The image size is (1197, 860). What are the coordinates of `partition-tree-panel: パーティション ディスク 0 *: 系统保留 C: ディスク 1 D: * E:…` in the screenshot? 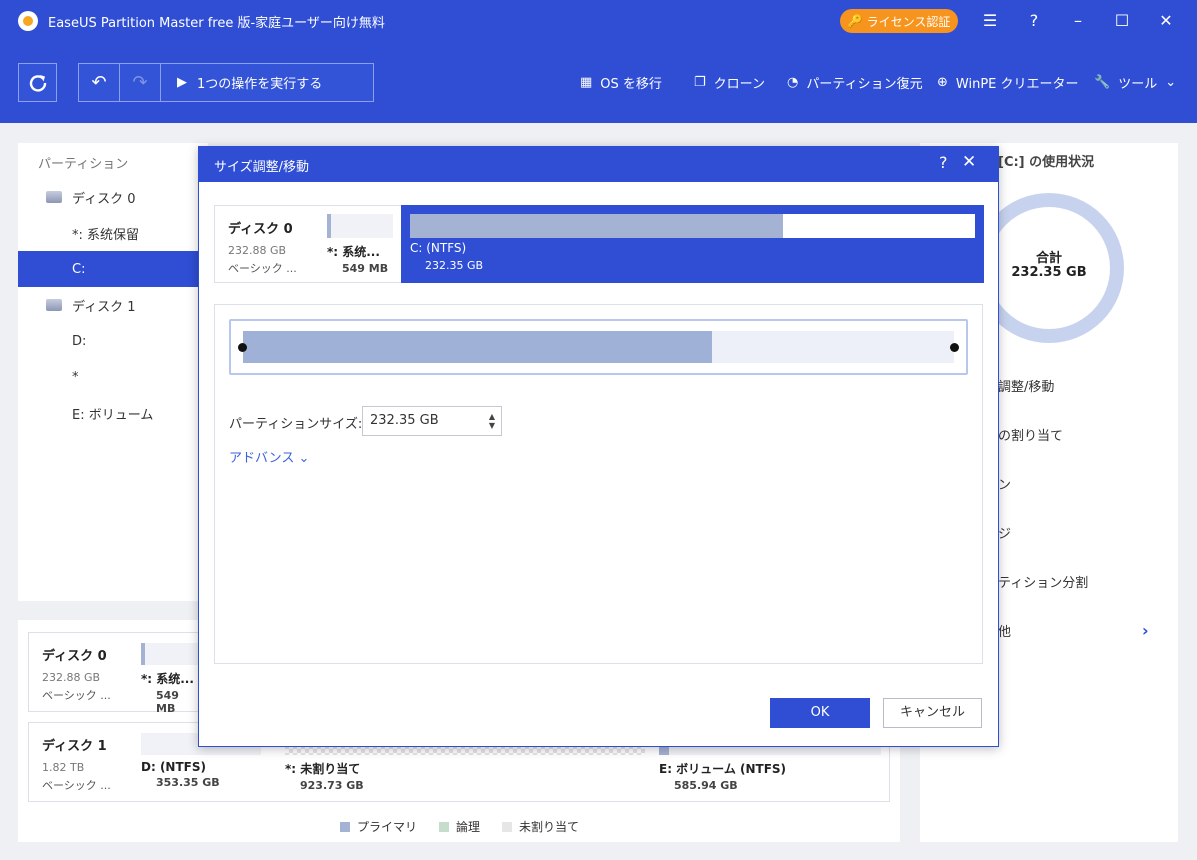 It's located at (113, 372).